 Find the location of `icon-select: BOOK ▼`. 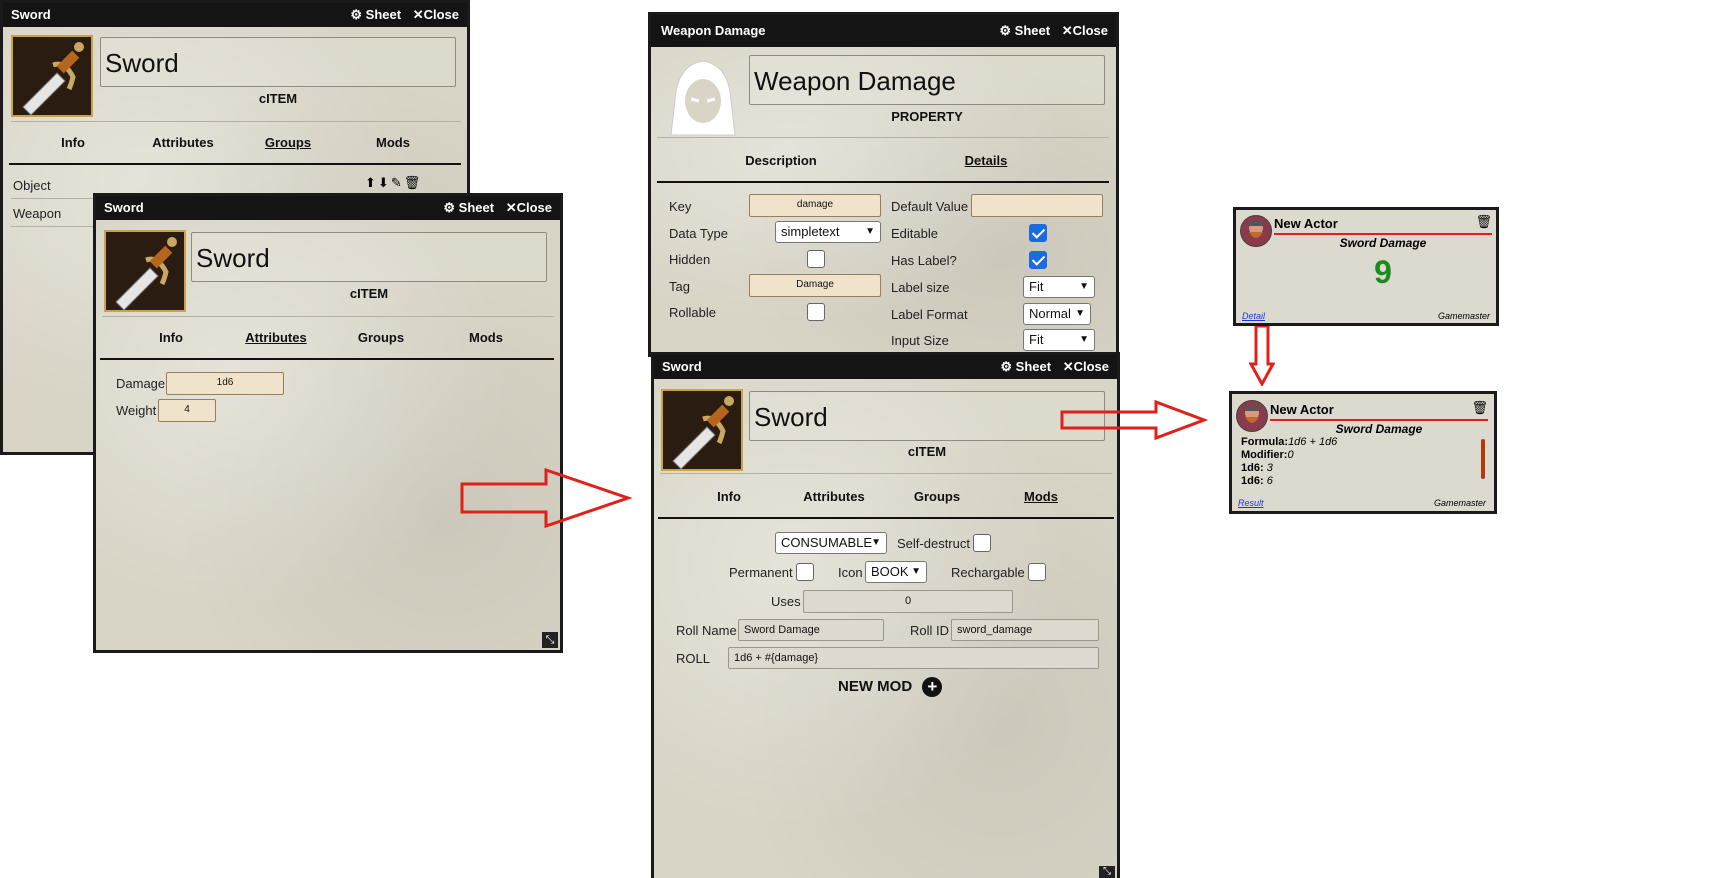

icon-select: BOOK ▼ is located at coordinates (896, 572).